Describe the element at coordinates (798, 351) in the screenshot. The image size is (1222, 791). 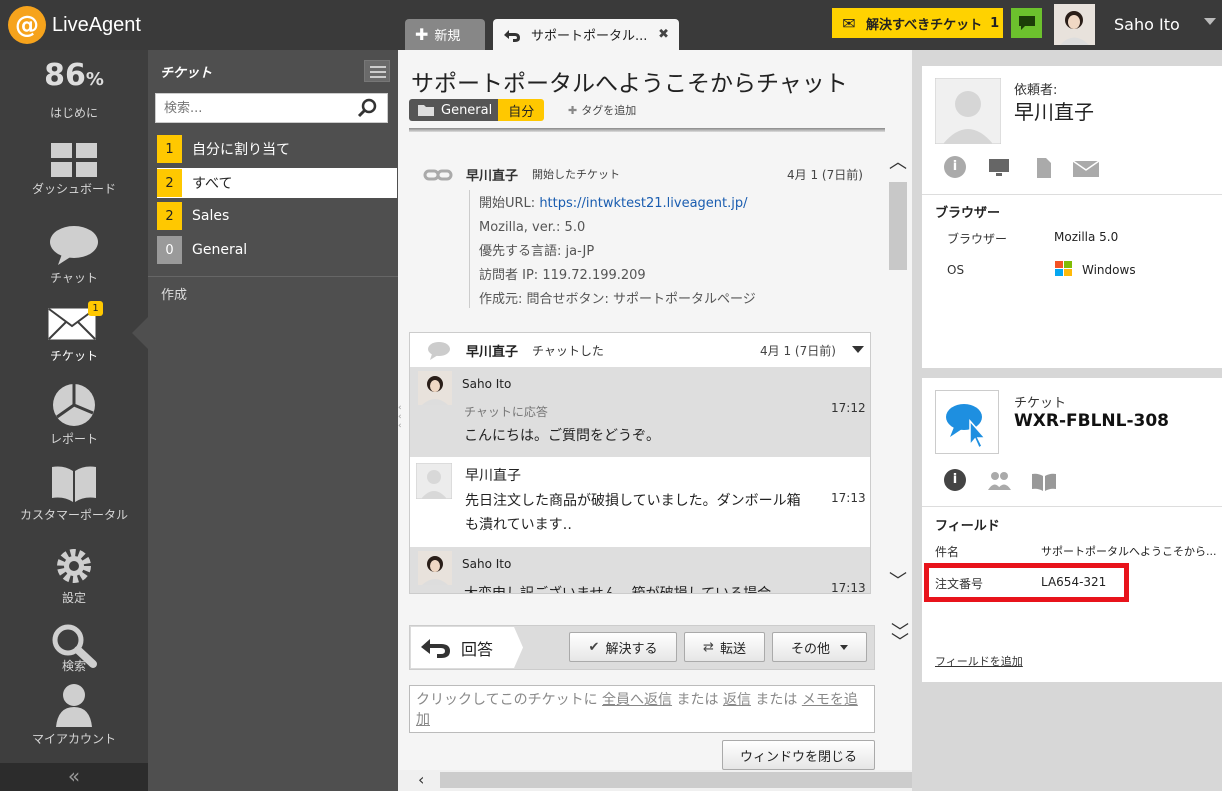
I see `chat-date: 4月 1 (7日前)` at that location.